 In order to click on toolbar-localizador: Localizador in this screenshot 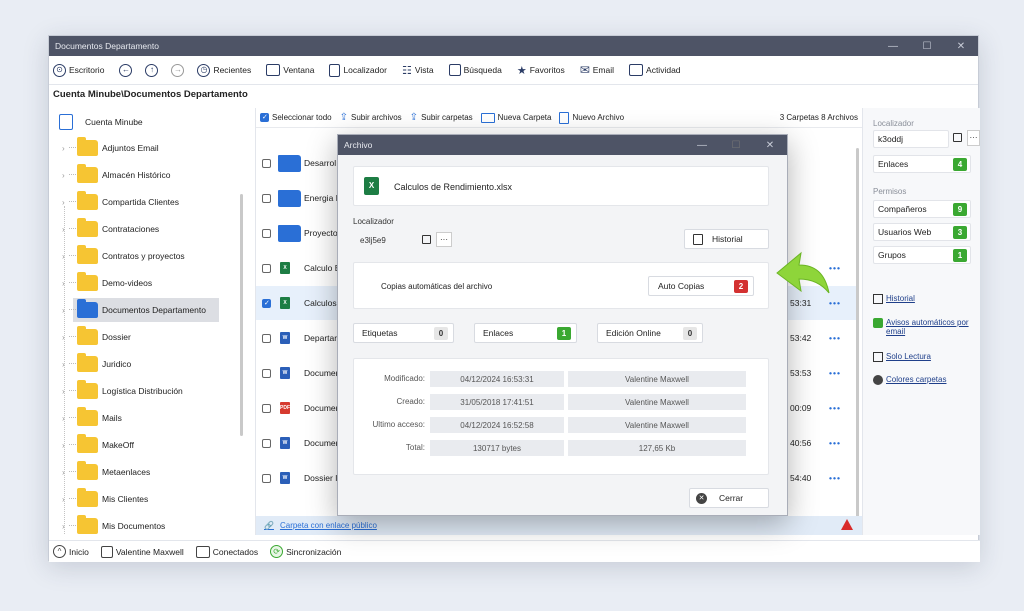, I will do `click(358, 70)`.